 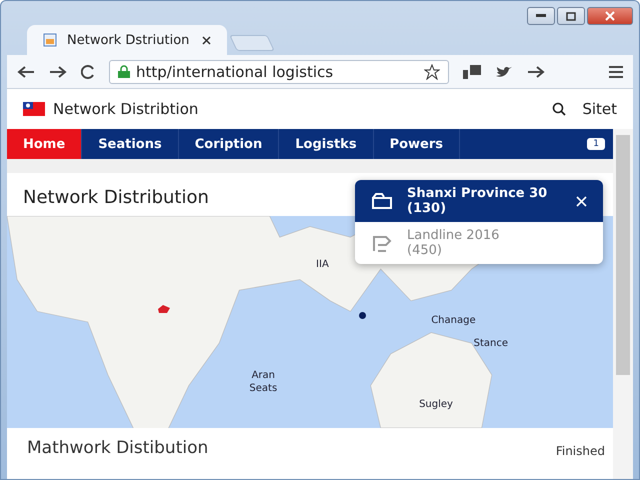 What do you see at coordinates (559, 109) in the screenshot?
I see `search-icon` at bounding box center [559, 109].